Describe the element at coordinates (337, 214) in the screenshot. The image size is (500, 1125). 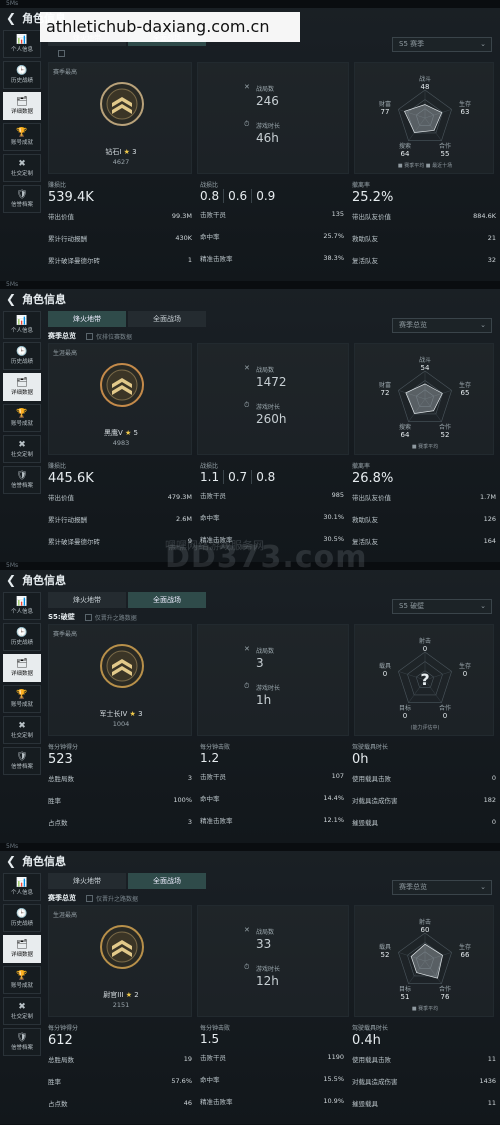
I see `stat-value: 135` at that location.